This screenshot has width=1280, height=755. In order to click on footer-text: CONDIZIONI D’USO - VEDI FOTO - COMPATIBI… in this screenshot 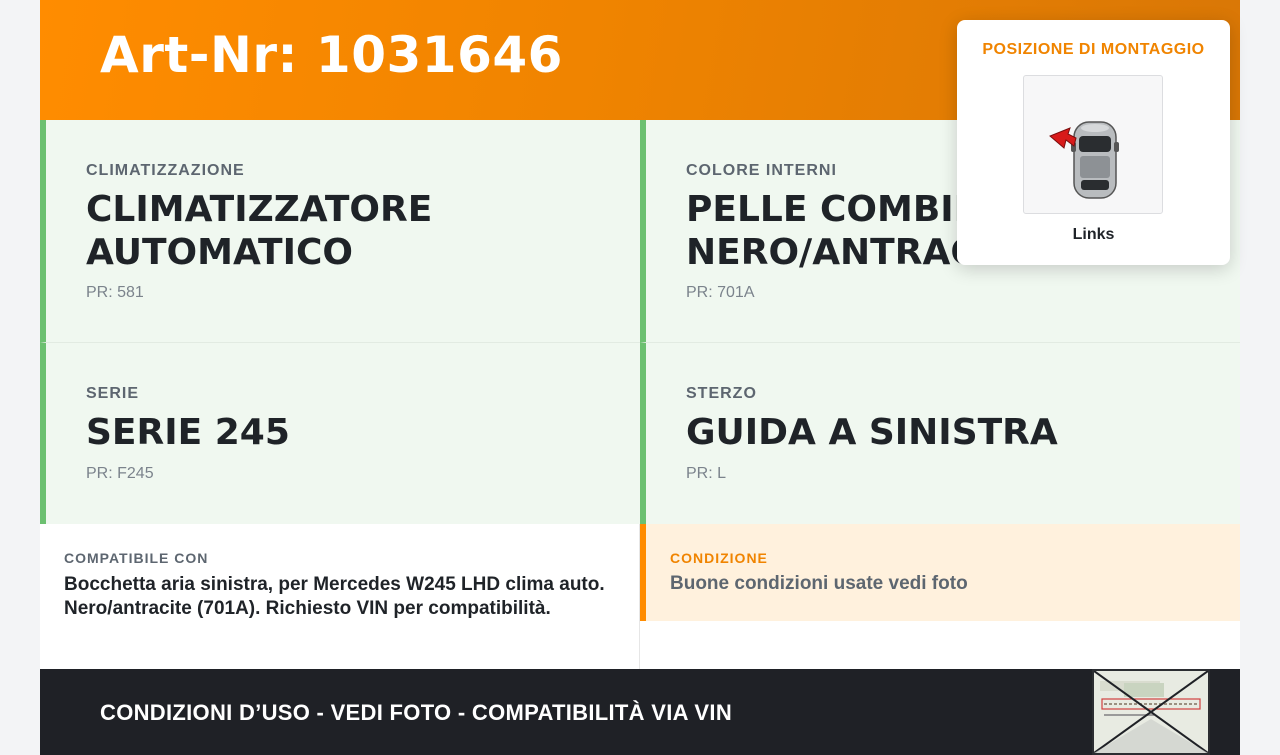, I will do `click(416, 712)`.